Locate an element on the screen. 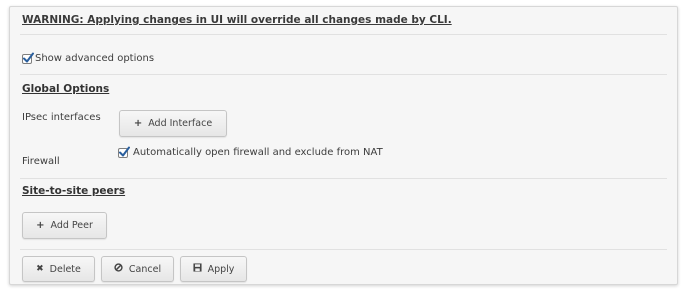 The width and height of the screenshot is (691, 295). delete-button: ✖ Delete is located at coordinates (58, 269).